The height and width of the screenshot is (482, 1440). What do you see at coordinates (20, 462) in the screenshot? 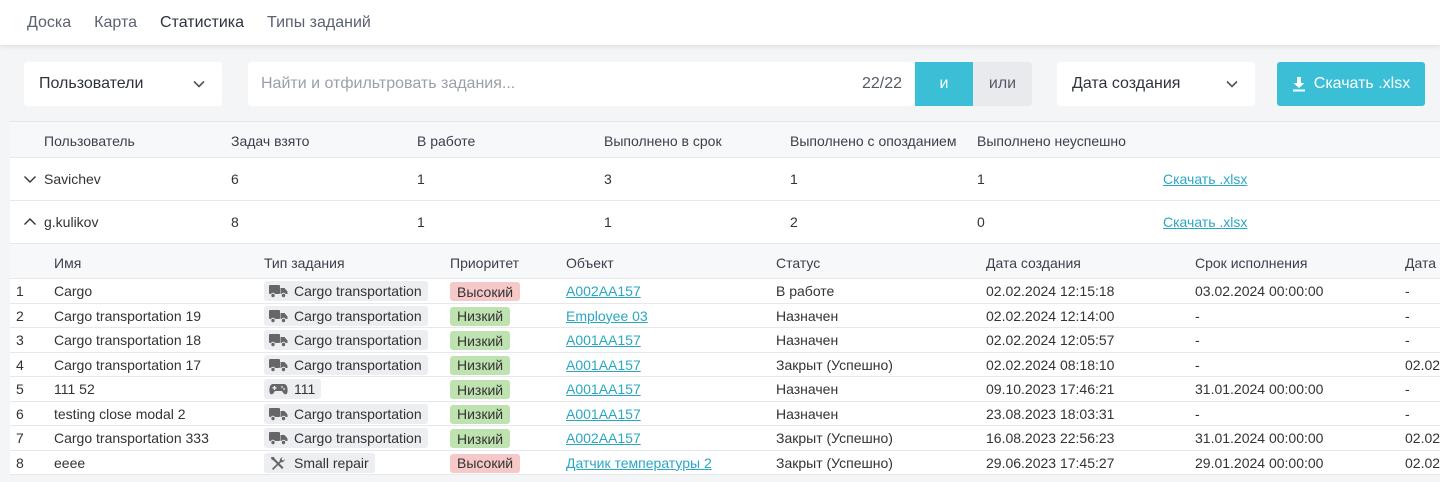
I see `task-number: 8` at bounding box center [20, 462].